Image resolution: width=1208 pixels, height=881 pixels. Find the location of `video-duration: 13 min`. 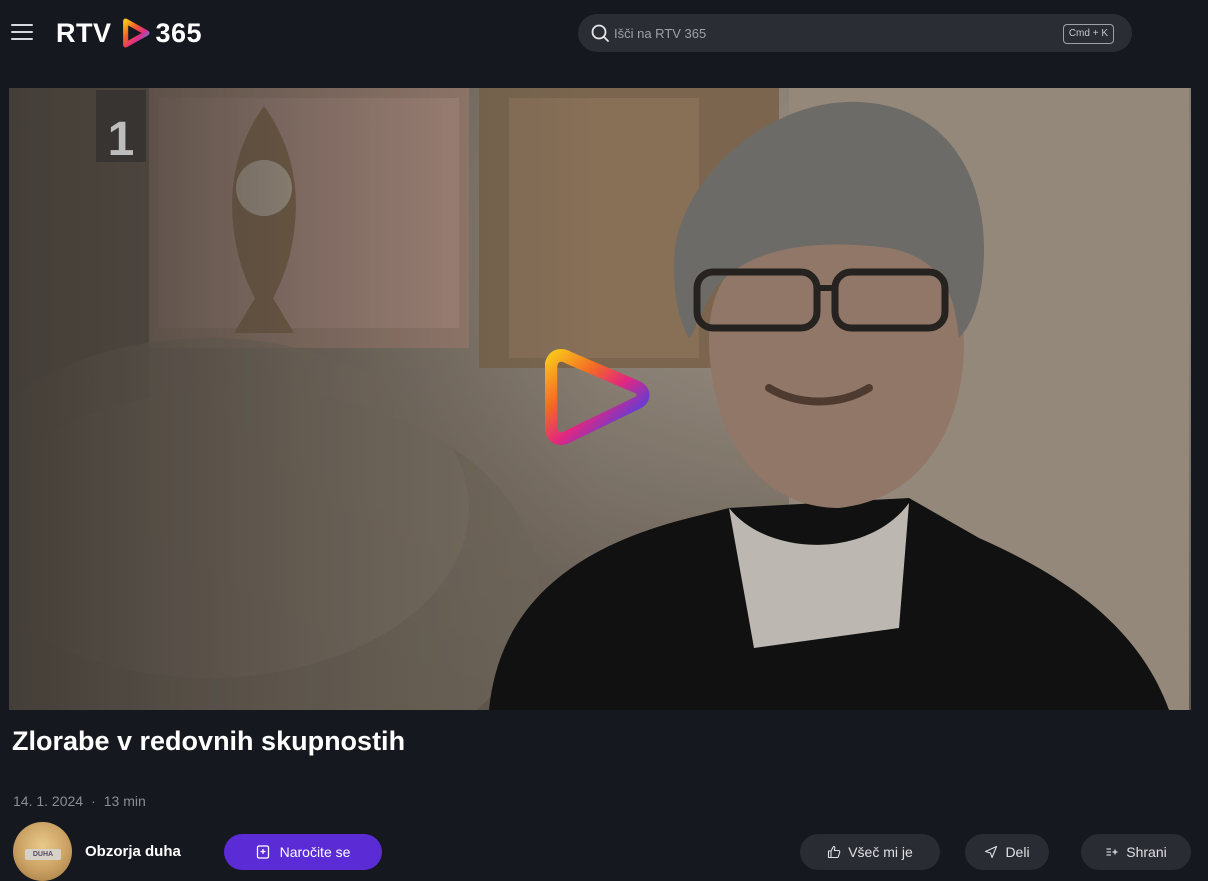

video-duration: 13 min is located at coordinates (124, 801).